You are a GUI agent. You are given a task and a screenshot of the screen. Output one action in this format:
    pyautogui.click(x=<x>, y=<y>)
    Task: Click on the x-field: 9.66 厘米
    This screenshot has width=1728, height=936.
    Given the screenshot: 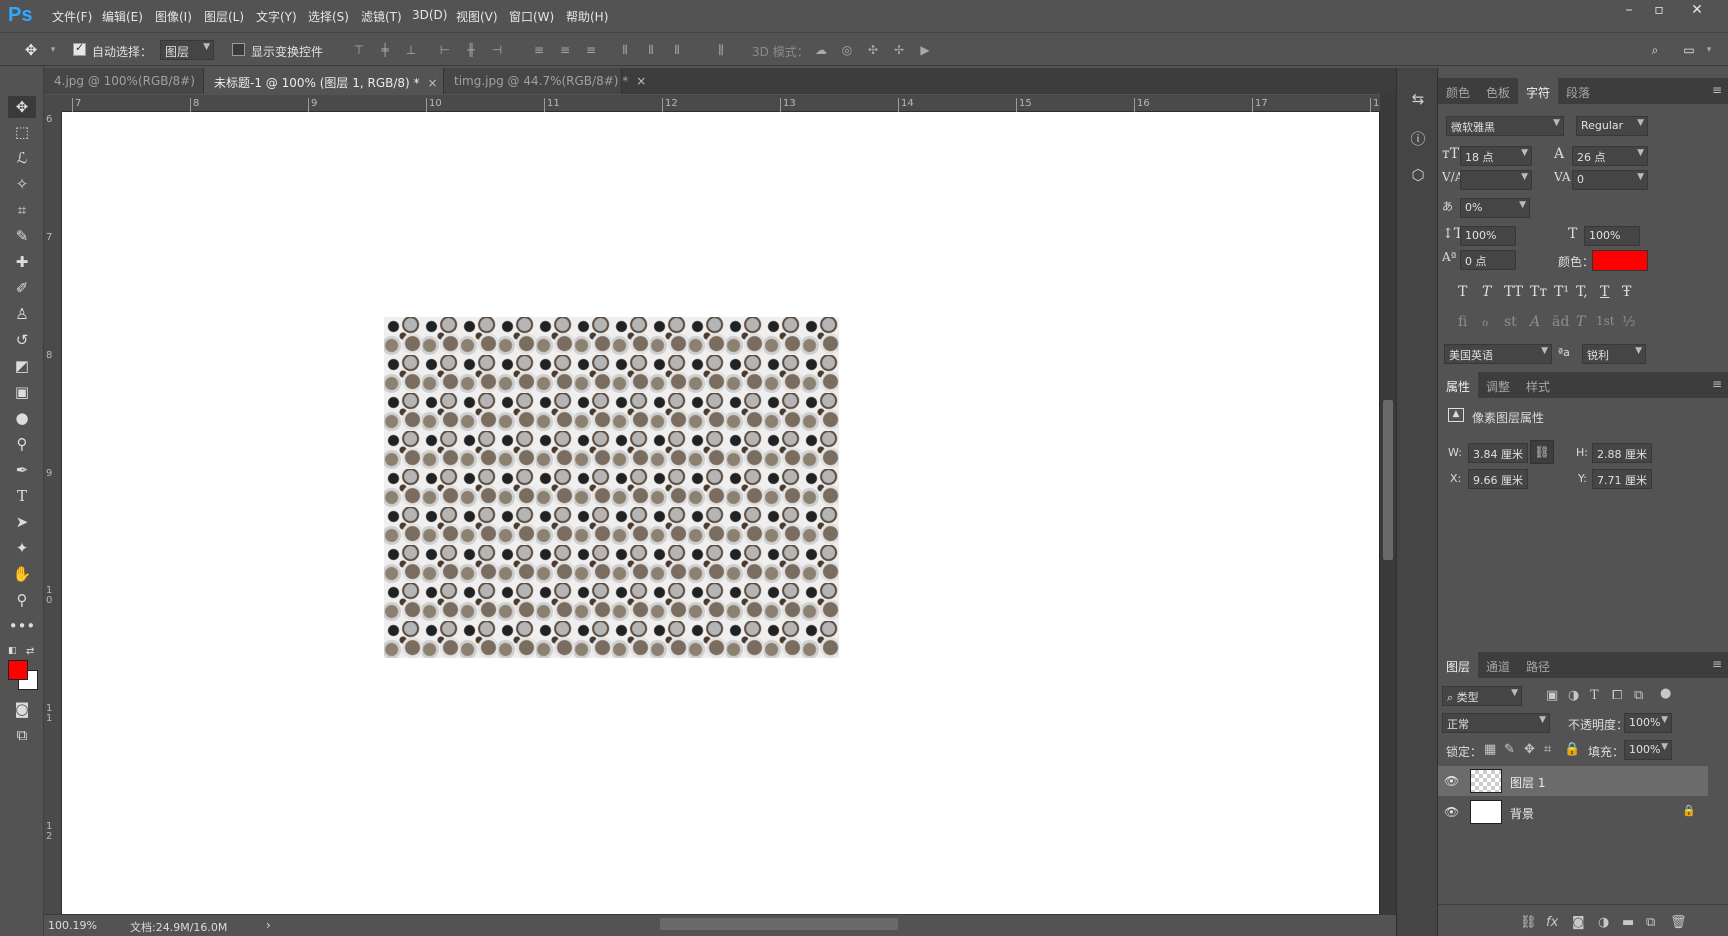 What is the action you would take?
    pyautogui.click(x=1498, y=479)
    